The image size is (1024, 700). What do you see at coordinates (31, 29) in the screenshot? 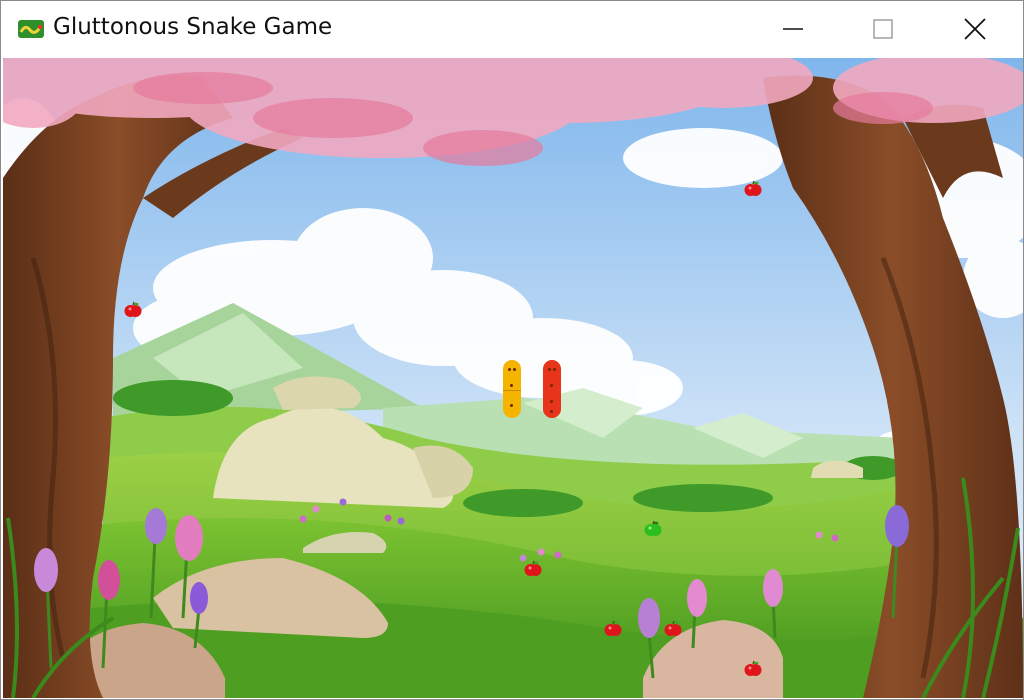
I see `snake-game-icon` at bounding box center [31, 29].